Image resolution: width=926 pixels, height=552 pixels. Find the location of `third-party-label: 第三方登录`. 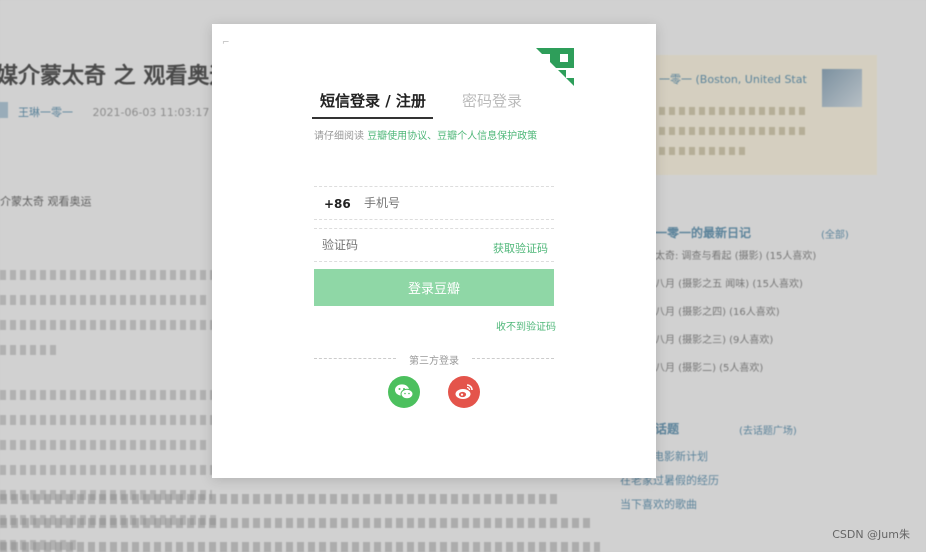

third-party-label: 第三方登录 is located at coordinates (434, 361).